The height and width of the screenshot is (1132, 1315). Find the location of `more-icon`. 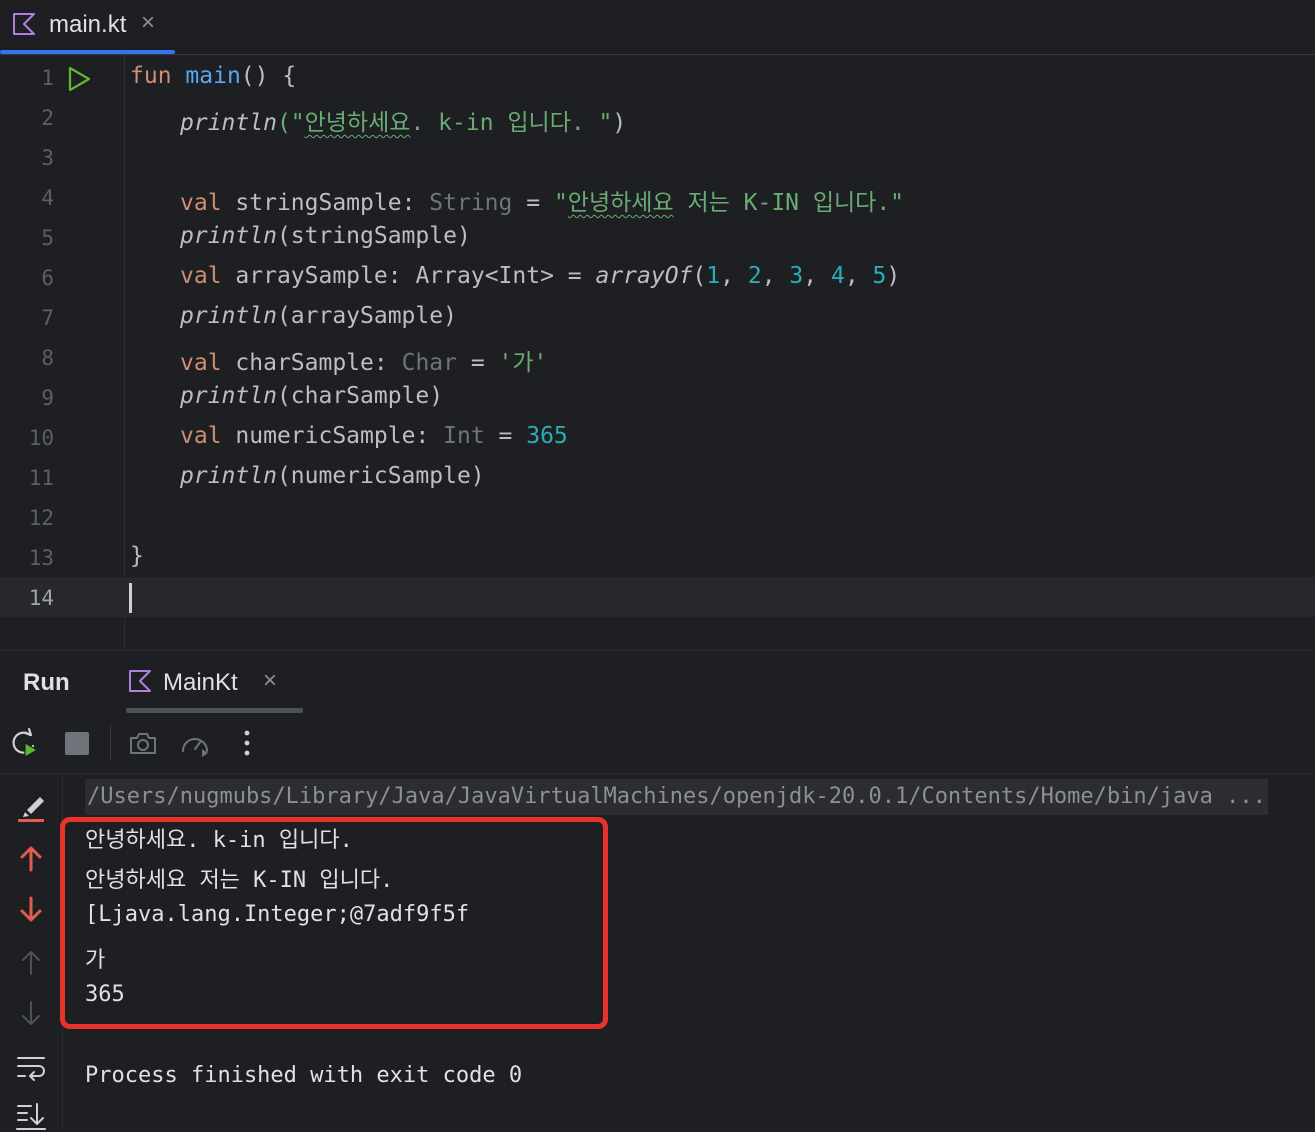

more-icon is located at coordinates (247, 743).